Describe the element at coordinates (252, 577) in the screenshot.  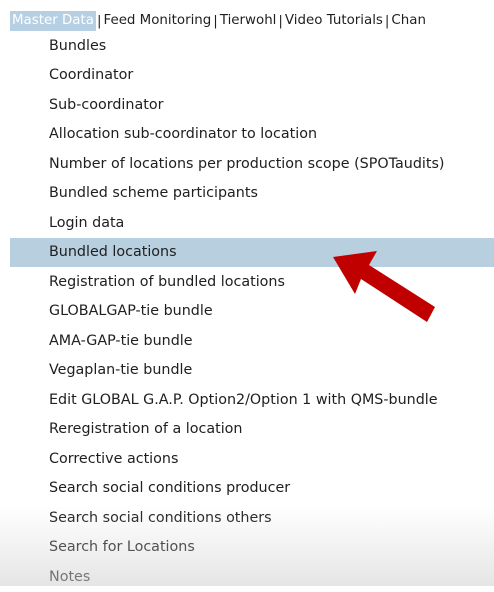
I see `menu-item-notes: Notes` at that location.